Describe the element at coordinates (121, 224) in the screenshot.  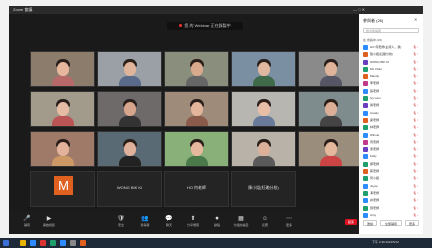
I see `security-button: 🛡 安全` at that location.